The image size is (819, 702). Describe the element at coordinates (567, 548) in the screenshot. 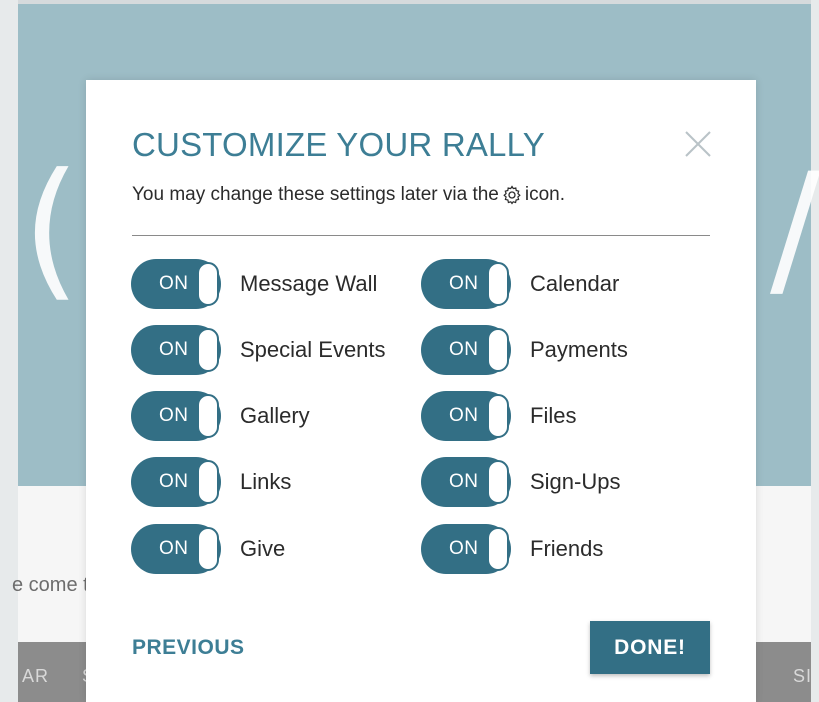

I see `option-label: Friends` at that location.